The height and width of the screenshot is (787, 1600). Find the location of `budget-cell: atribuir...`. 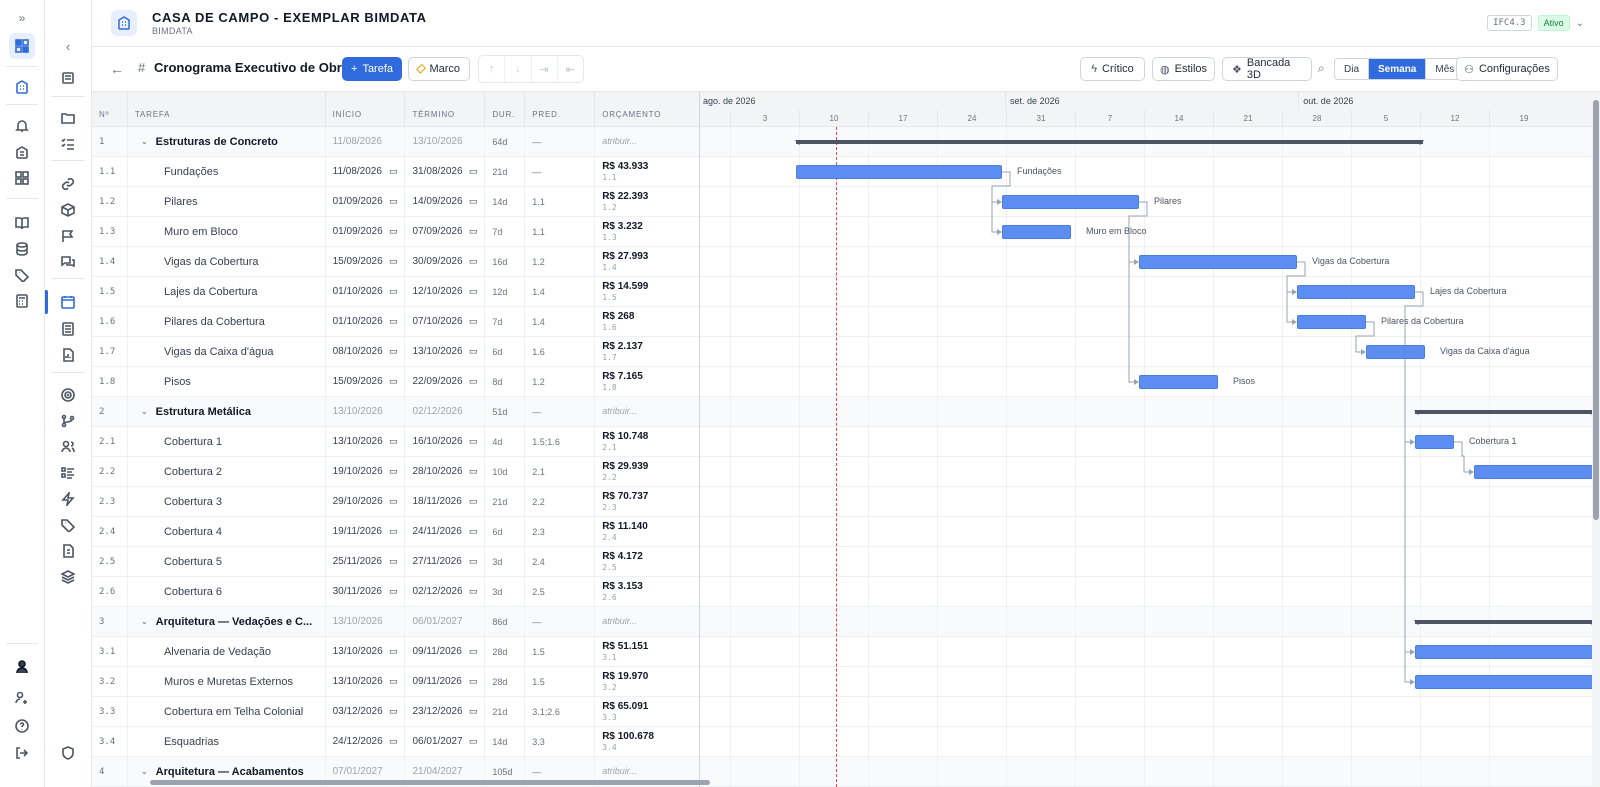

budget-cell: atribuir... is located at coordinates (647, 411).